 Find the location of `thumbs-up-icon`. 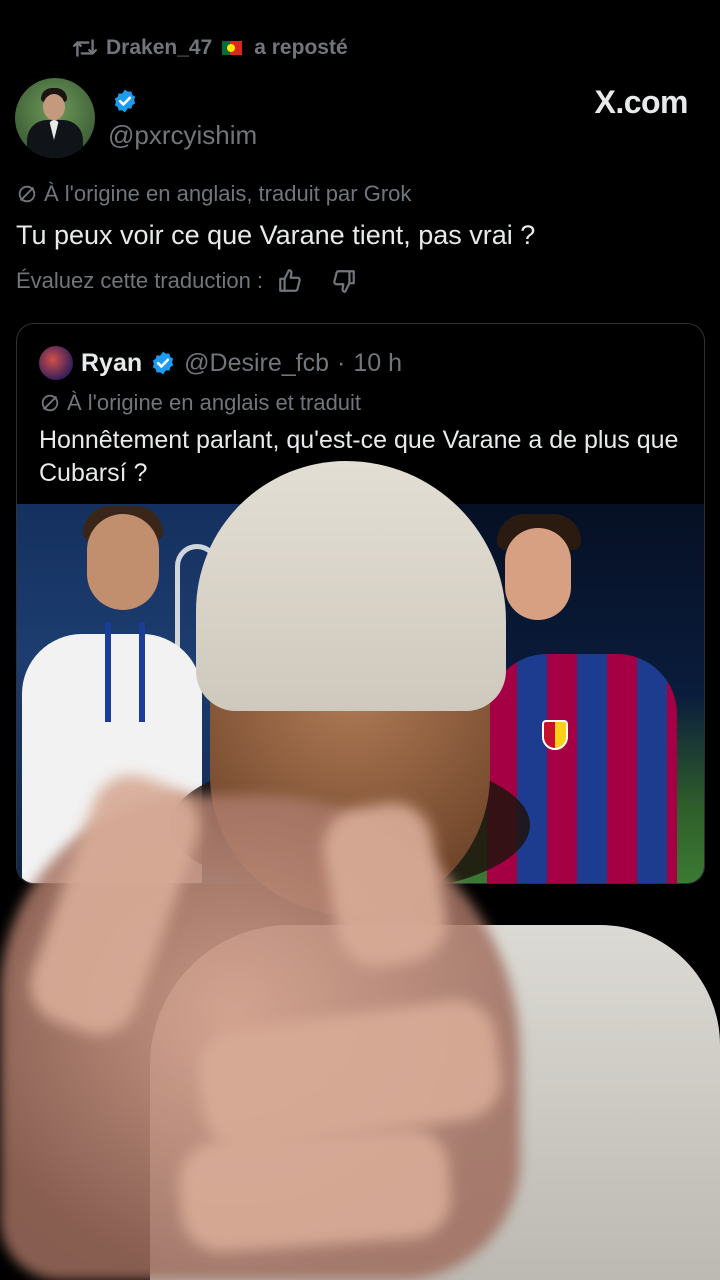

thumbs-up-icon is located at coordinates (290, 281).